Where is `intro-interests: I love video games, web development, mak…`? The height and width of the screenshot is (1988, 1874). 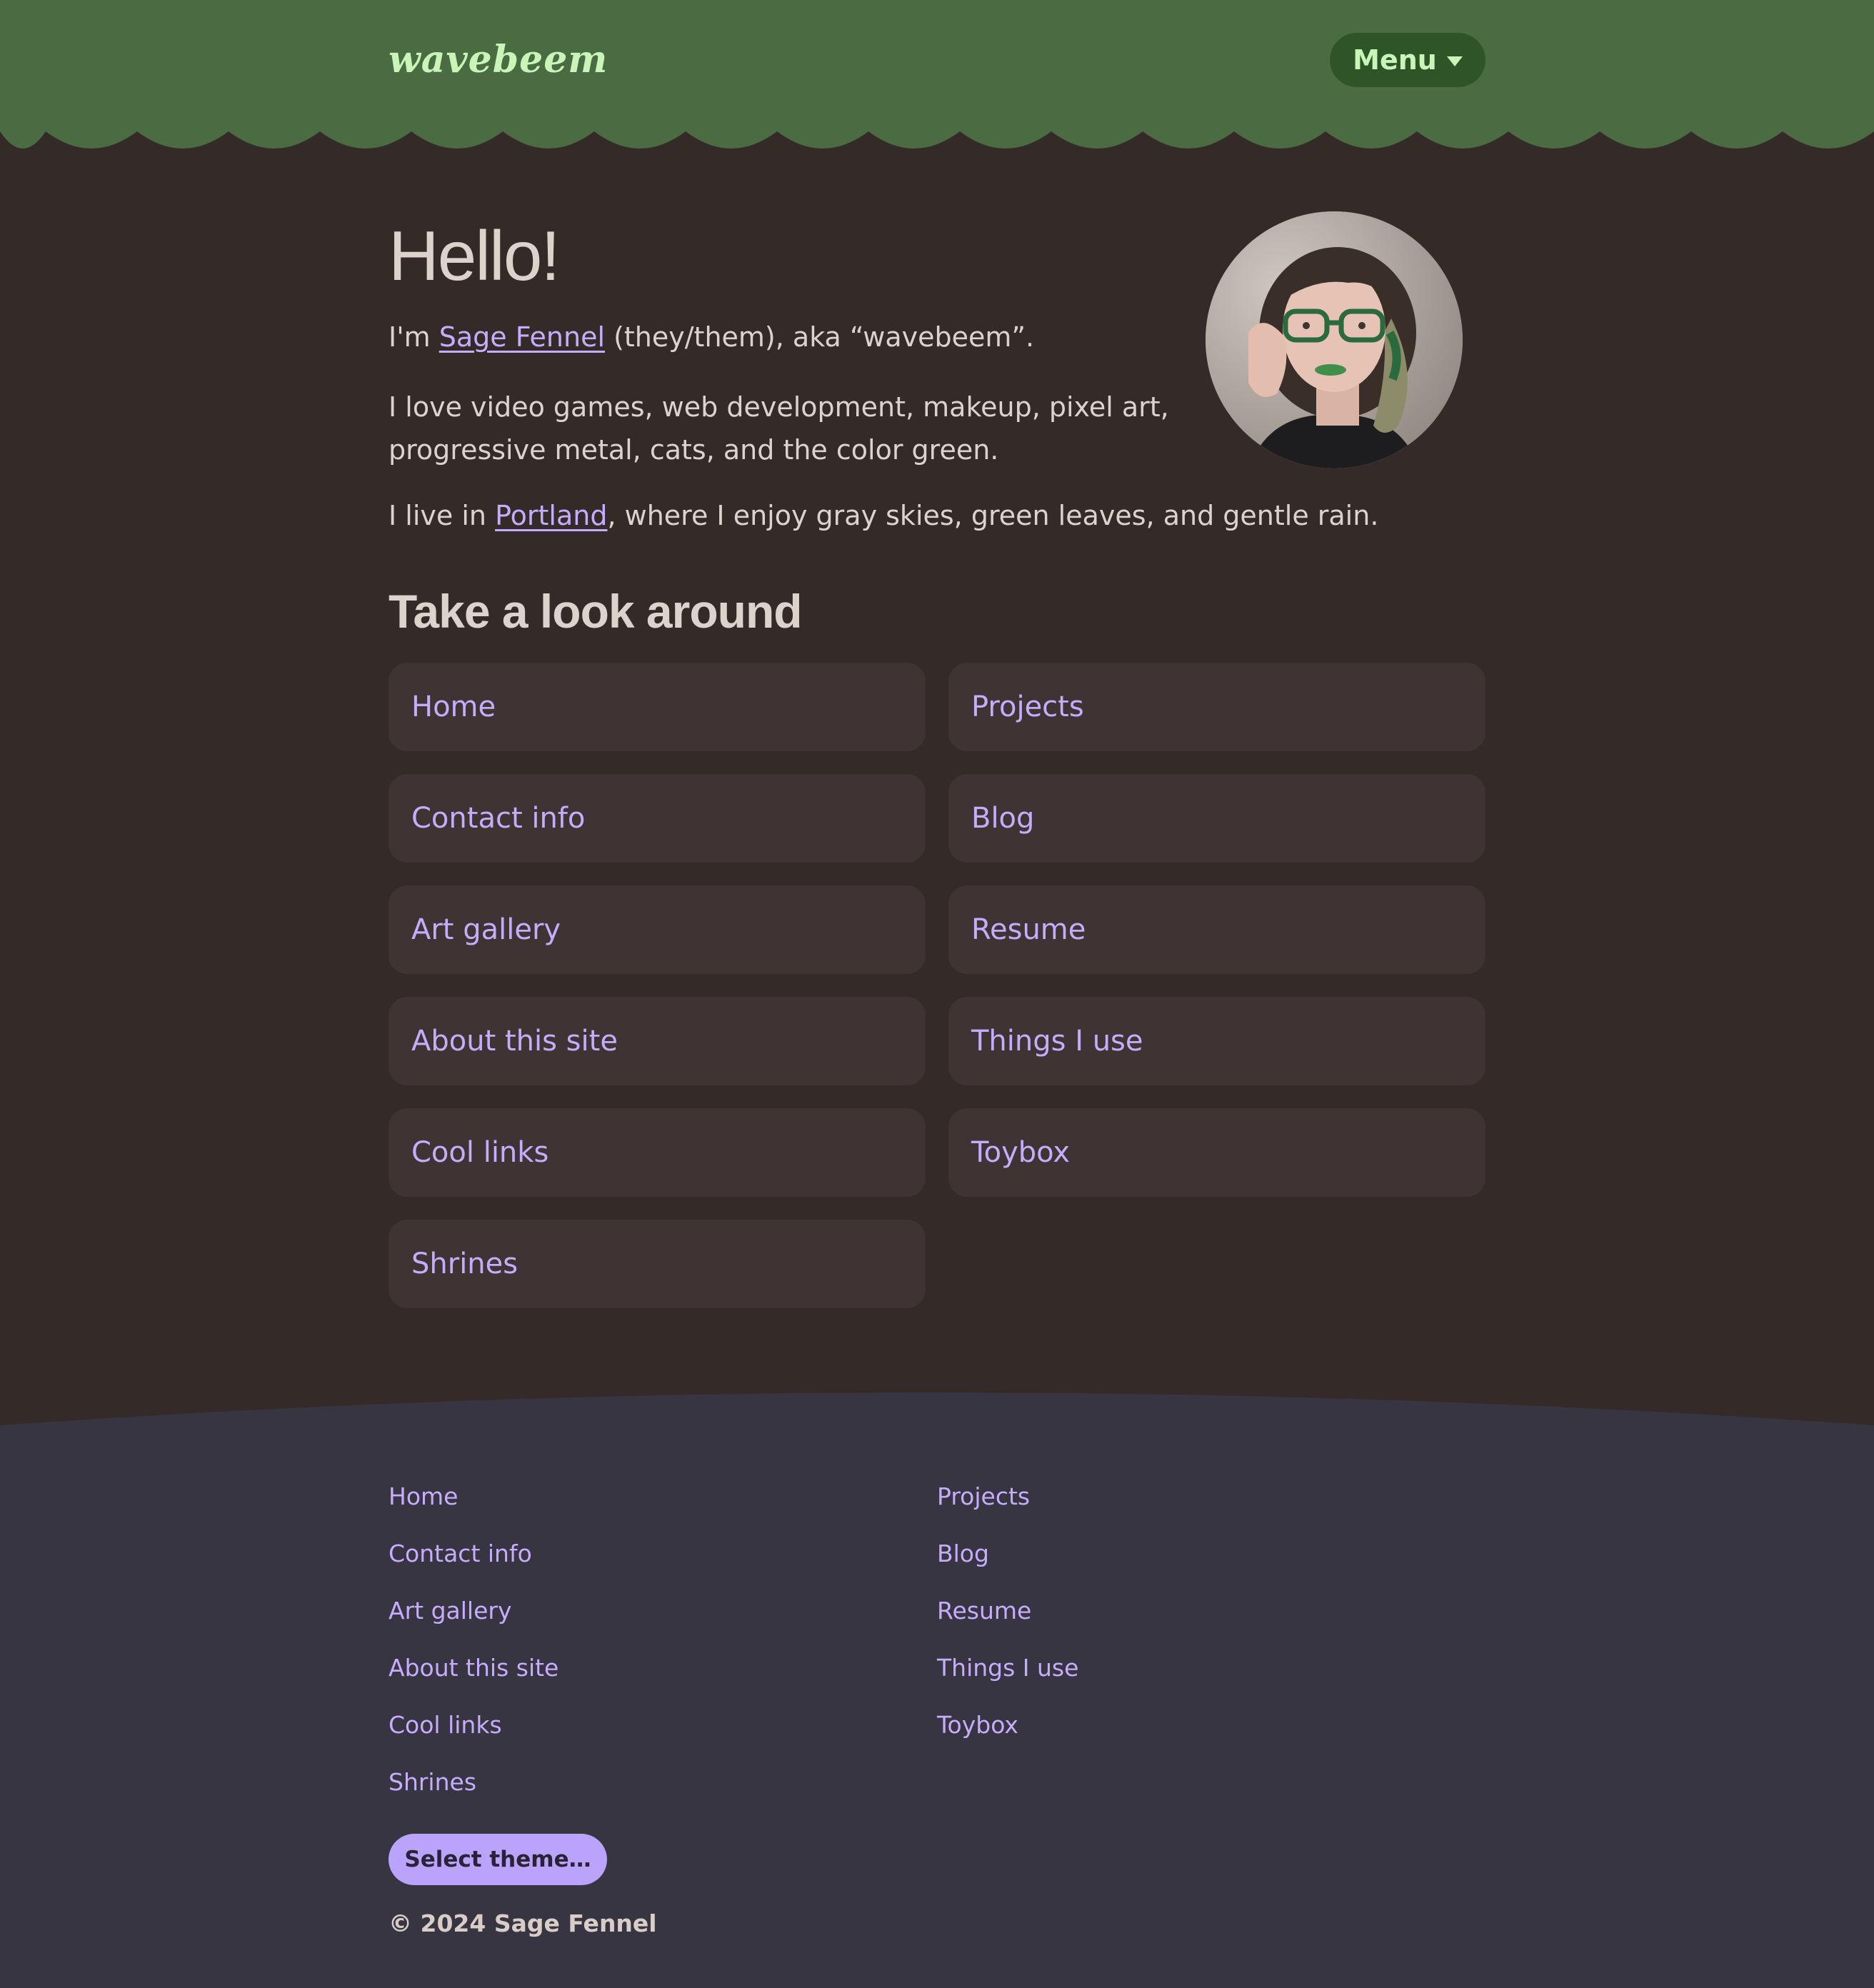
intro-interests: I love video games, web development, mak… is located at coordinates (779, 429).